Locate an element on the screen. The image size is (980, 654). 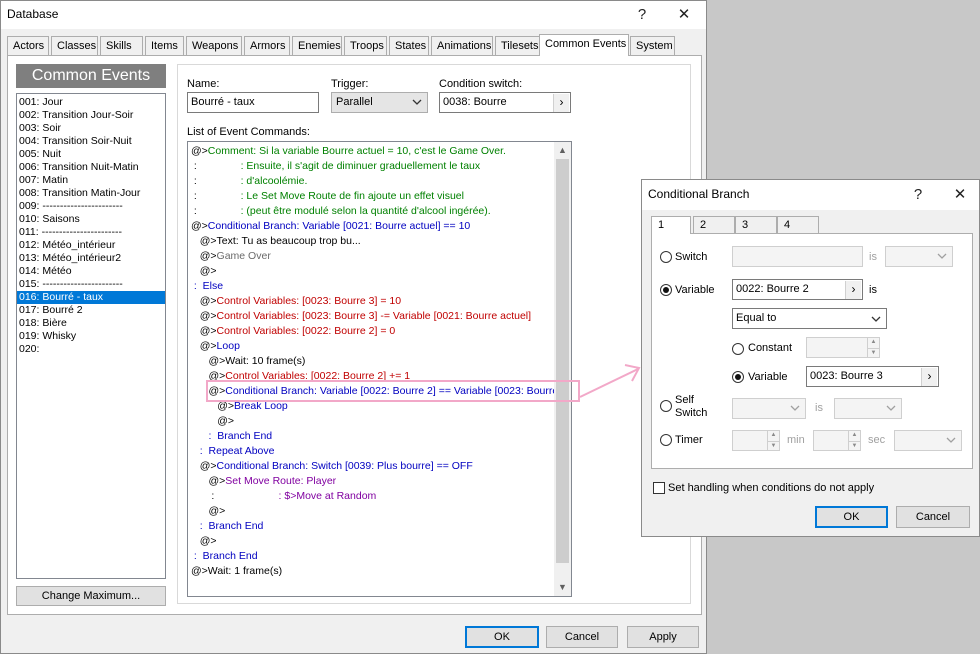
tab-system: System is located at coordinates (652, 45).